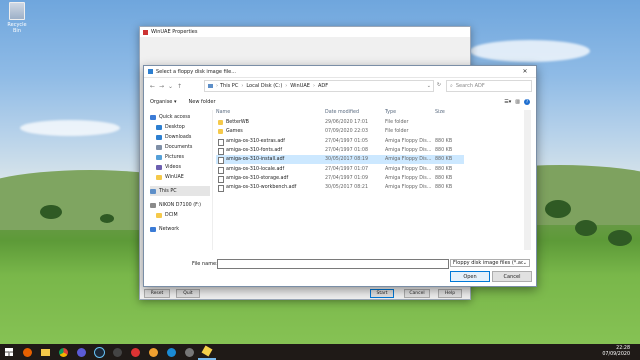 This screenshot has height=360, width=640. What do you see at coordinates (157, 293) in the screenshot?
I see `reset-button: Reset` at bounding box center [157, 293].